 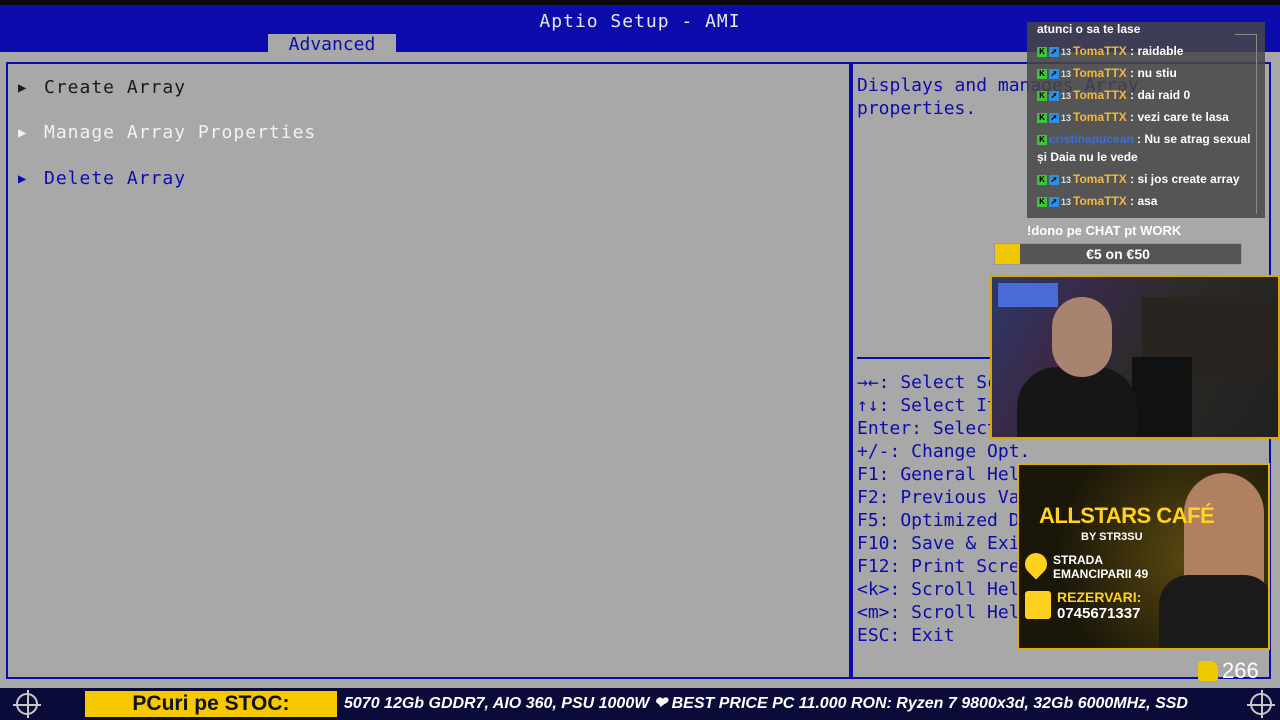 I want to click on chat-message: K ➚ 13 TomaTTX : nu stiu, so click(x=1149, y=73).